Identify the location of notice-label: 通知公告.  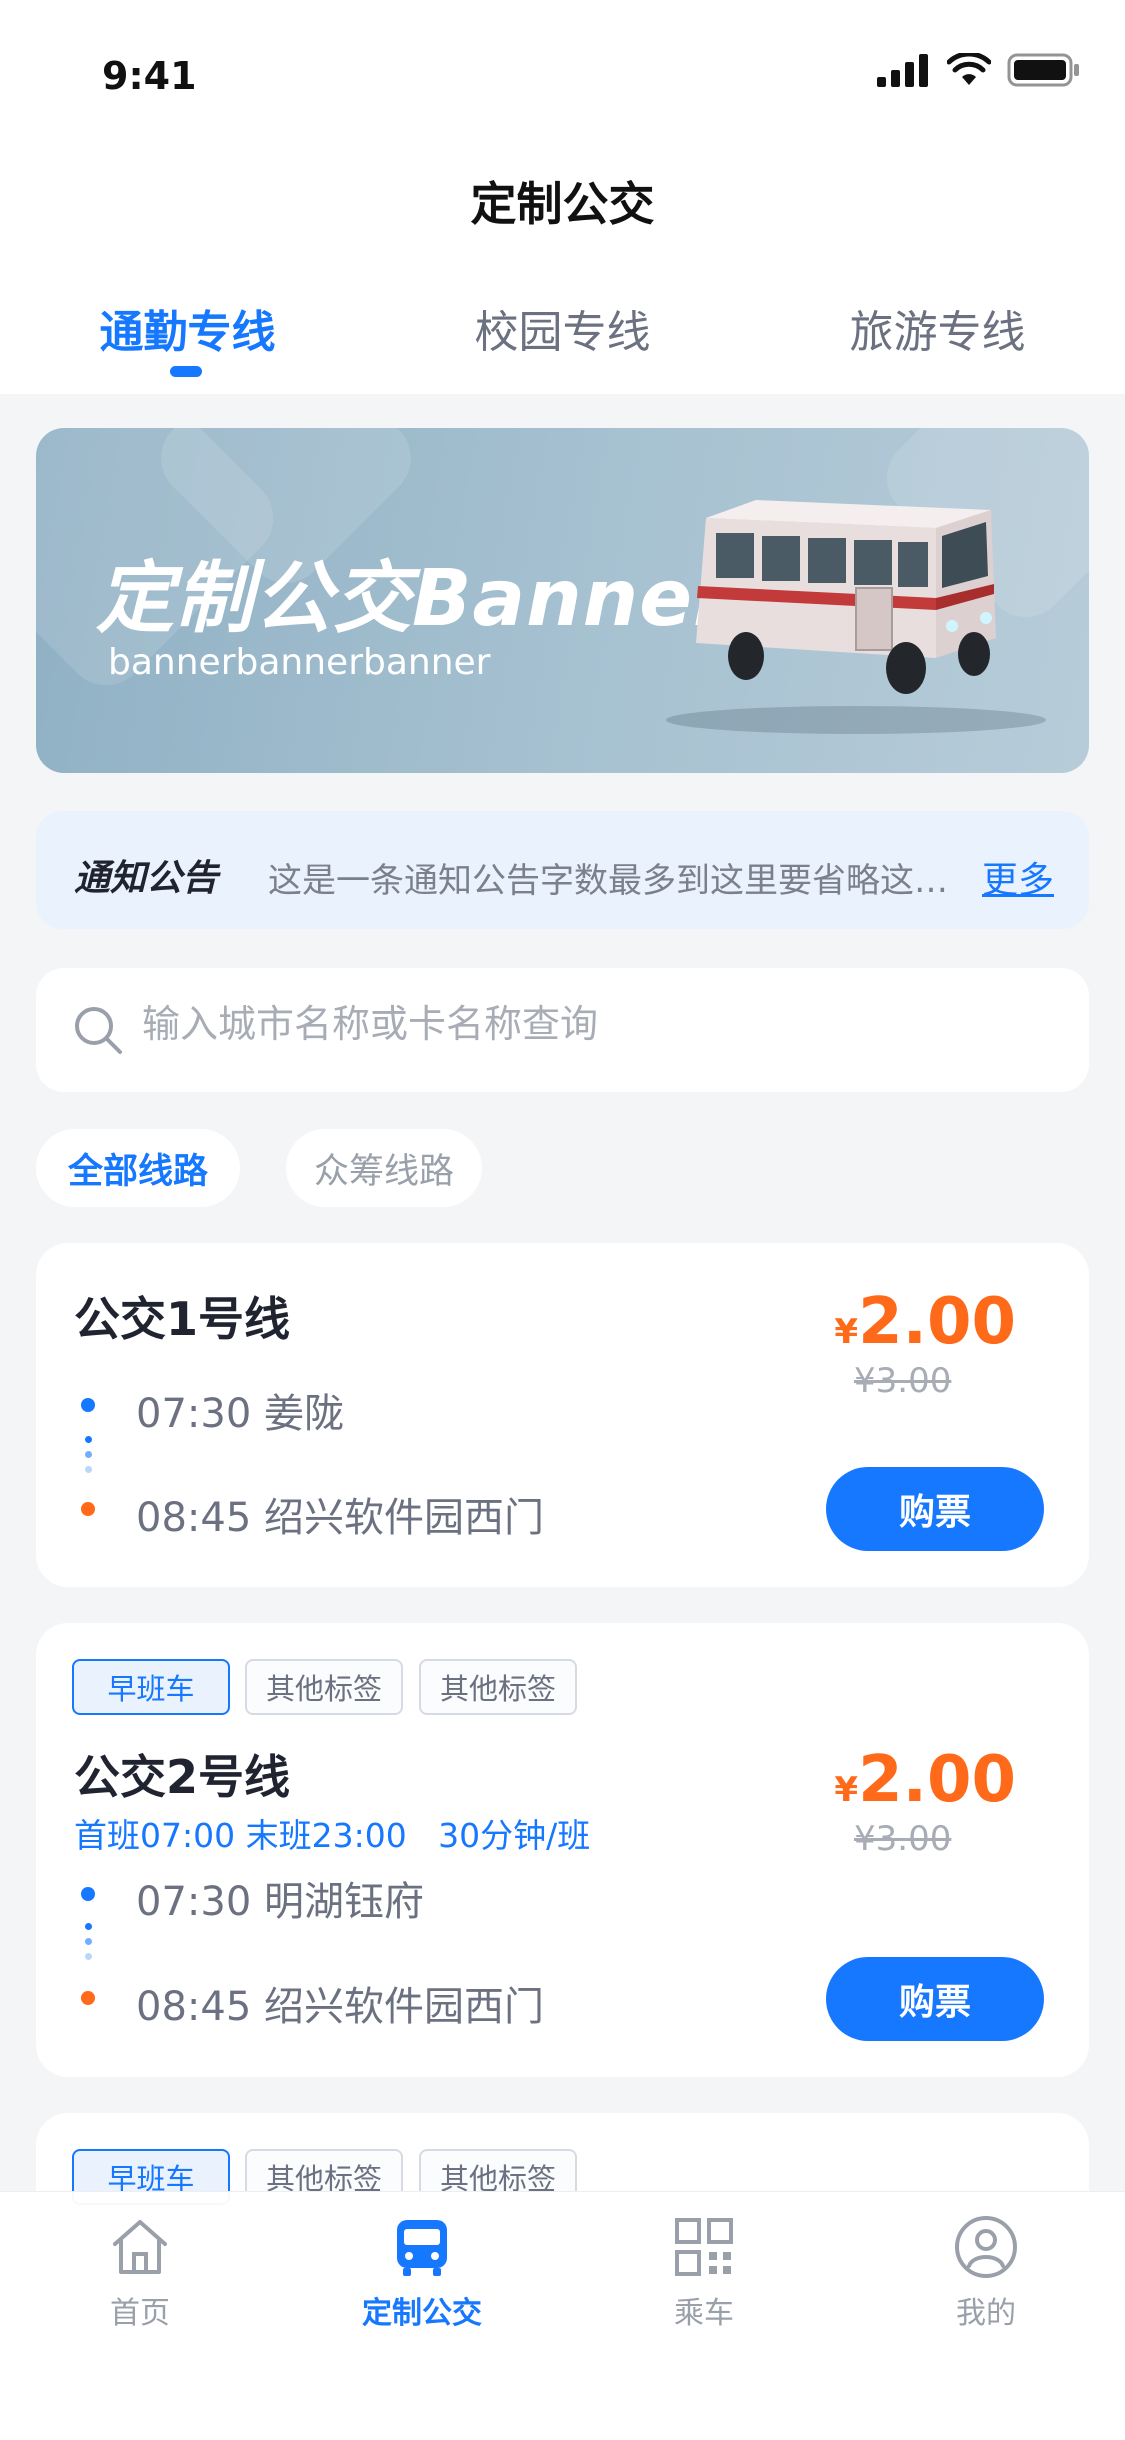
(146, 878).